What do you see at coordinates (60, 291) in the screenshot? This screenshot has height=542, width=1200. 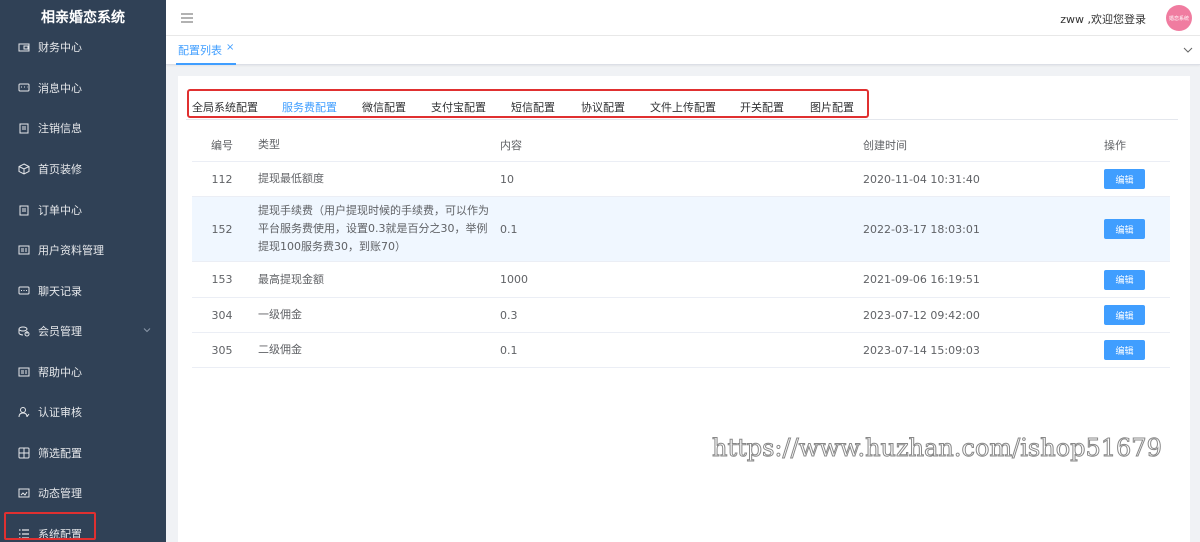 I see `sidebar-item-label: 聊天记录` at bounding box center [60, 291].